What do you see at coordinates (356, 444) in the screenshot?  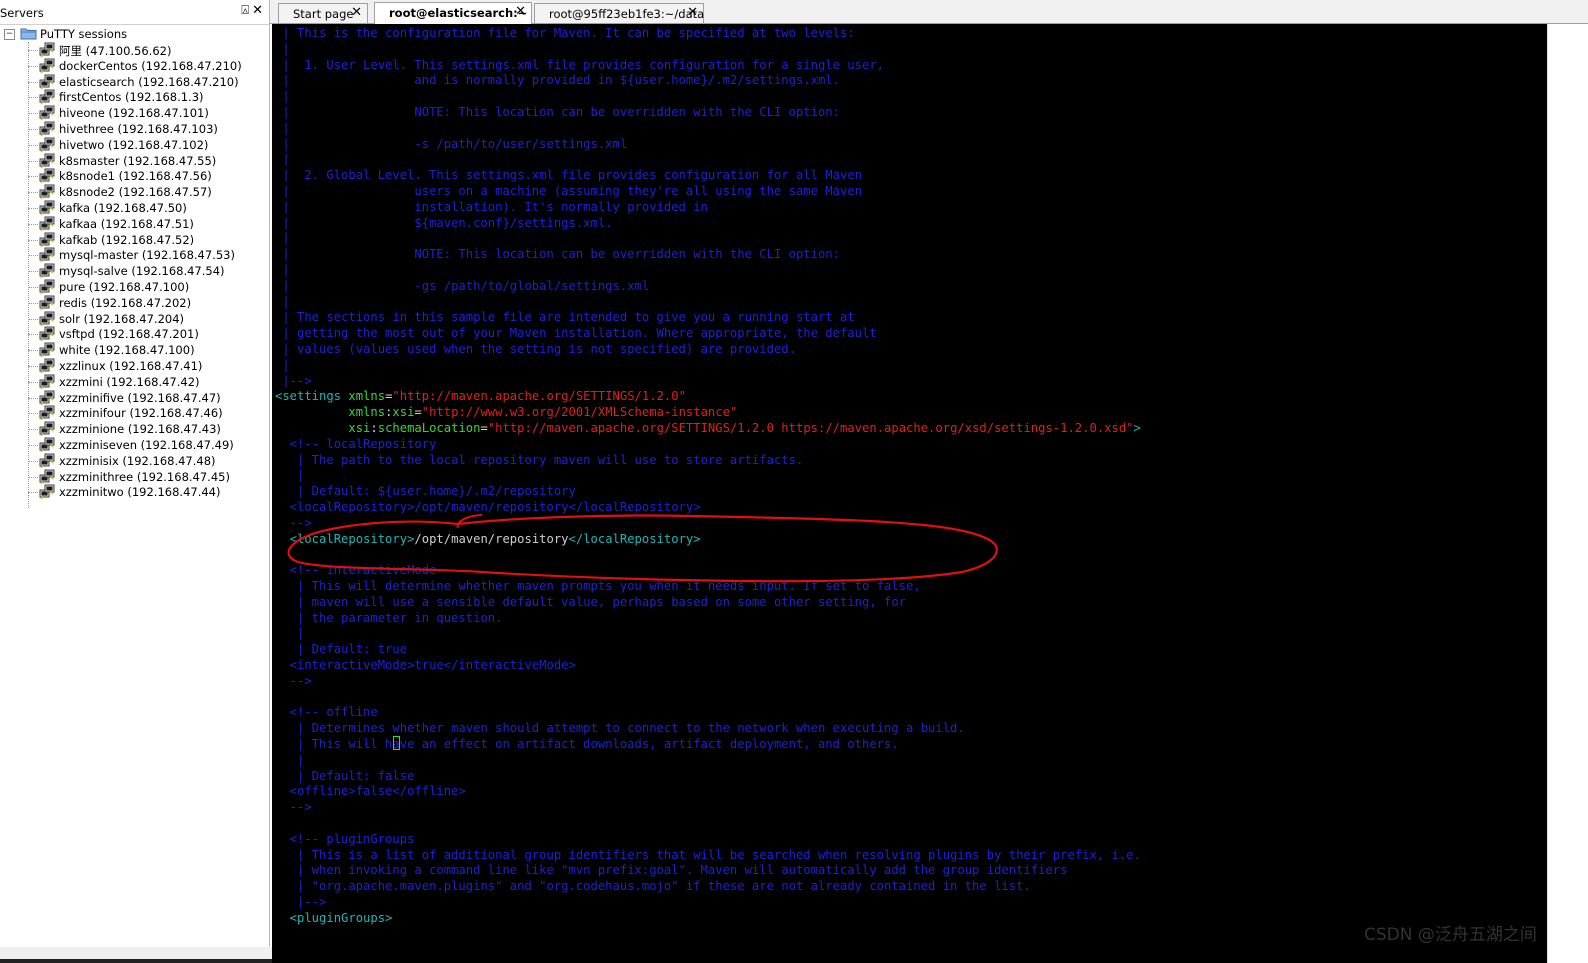 I see `terminal-line: <!-- localRepository` at bounding box center [356, 444].